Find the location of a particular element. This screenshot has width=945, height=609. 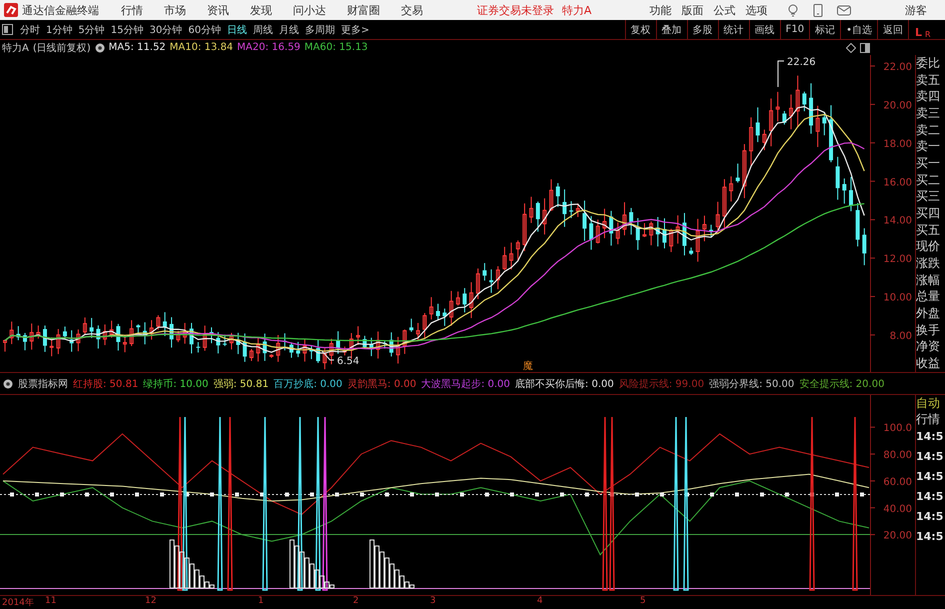

menu-item: 市场 is located at coordinates (175, 10).